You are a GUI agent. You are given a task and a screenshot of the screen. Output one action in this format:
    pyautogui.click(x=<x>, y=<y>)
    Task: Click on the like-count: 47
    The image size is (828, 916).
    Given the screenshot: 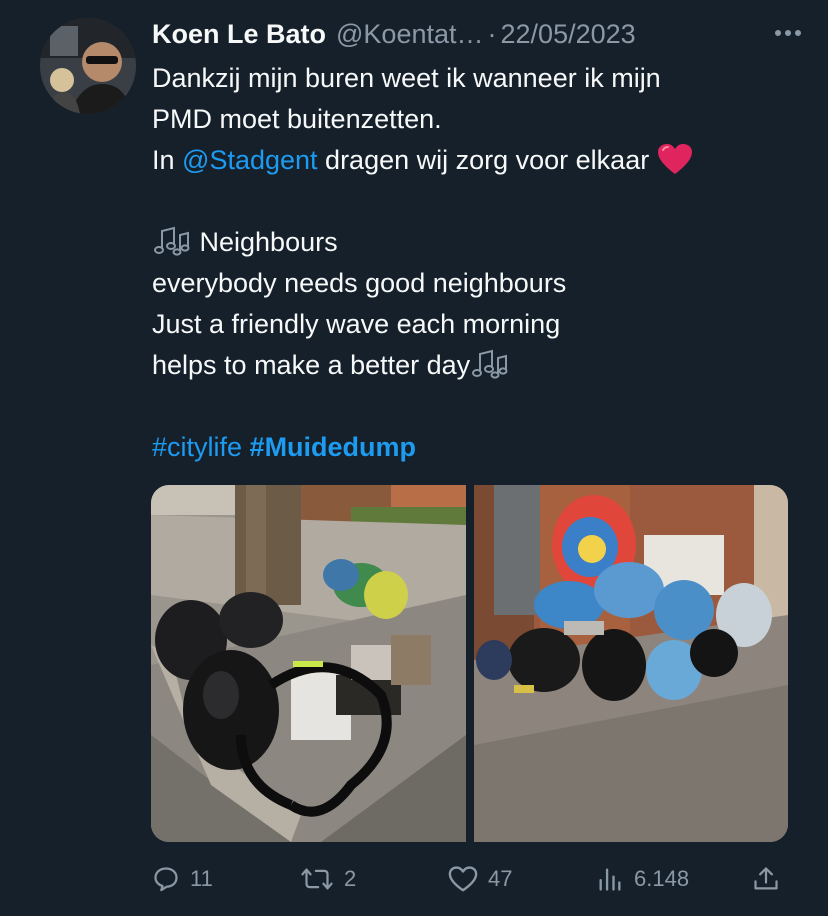 What is the action you would take?
    pyautogui.click(x=500, y=878)
    